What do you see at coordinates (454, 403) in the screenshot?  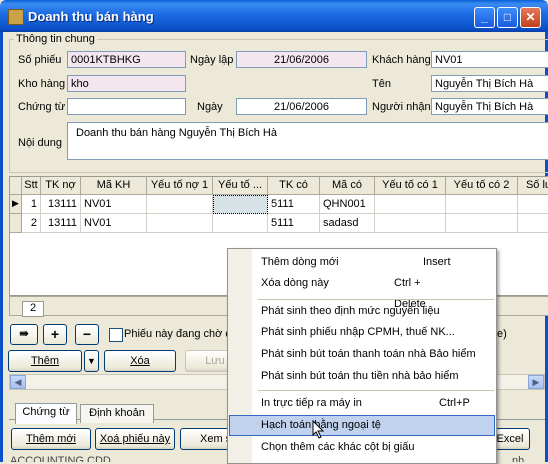 I see `menu-item-shortcut: Ctrl+P` at bounding box center [454, 403].